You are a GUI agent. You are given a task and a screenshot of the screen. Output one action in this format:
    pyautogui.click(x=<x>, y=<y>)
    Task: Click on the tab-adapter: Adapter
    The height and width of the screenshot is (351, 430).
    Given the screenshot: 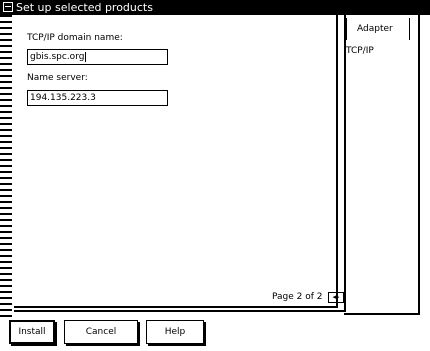 What is the action you would take?
    pyautogui.click(x=378, y=29)
    